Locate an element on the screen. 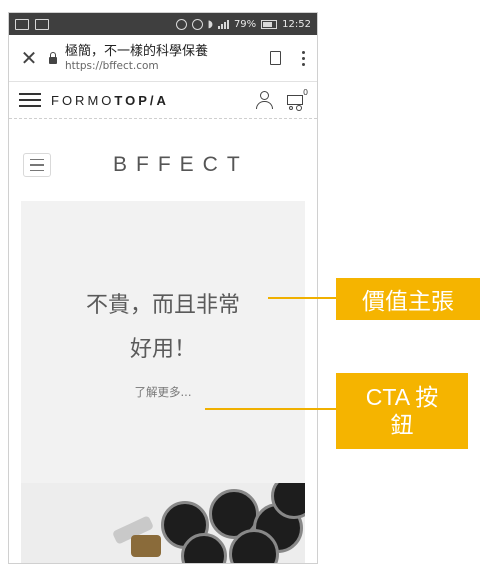  page-url: https://bffect.com is located at coordinates (112, 65).